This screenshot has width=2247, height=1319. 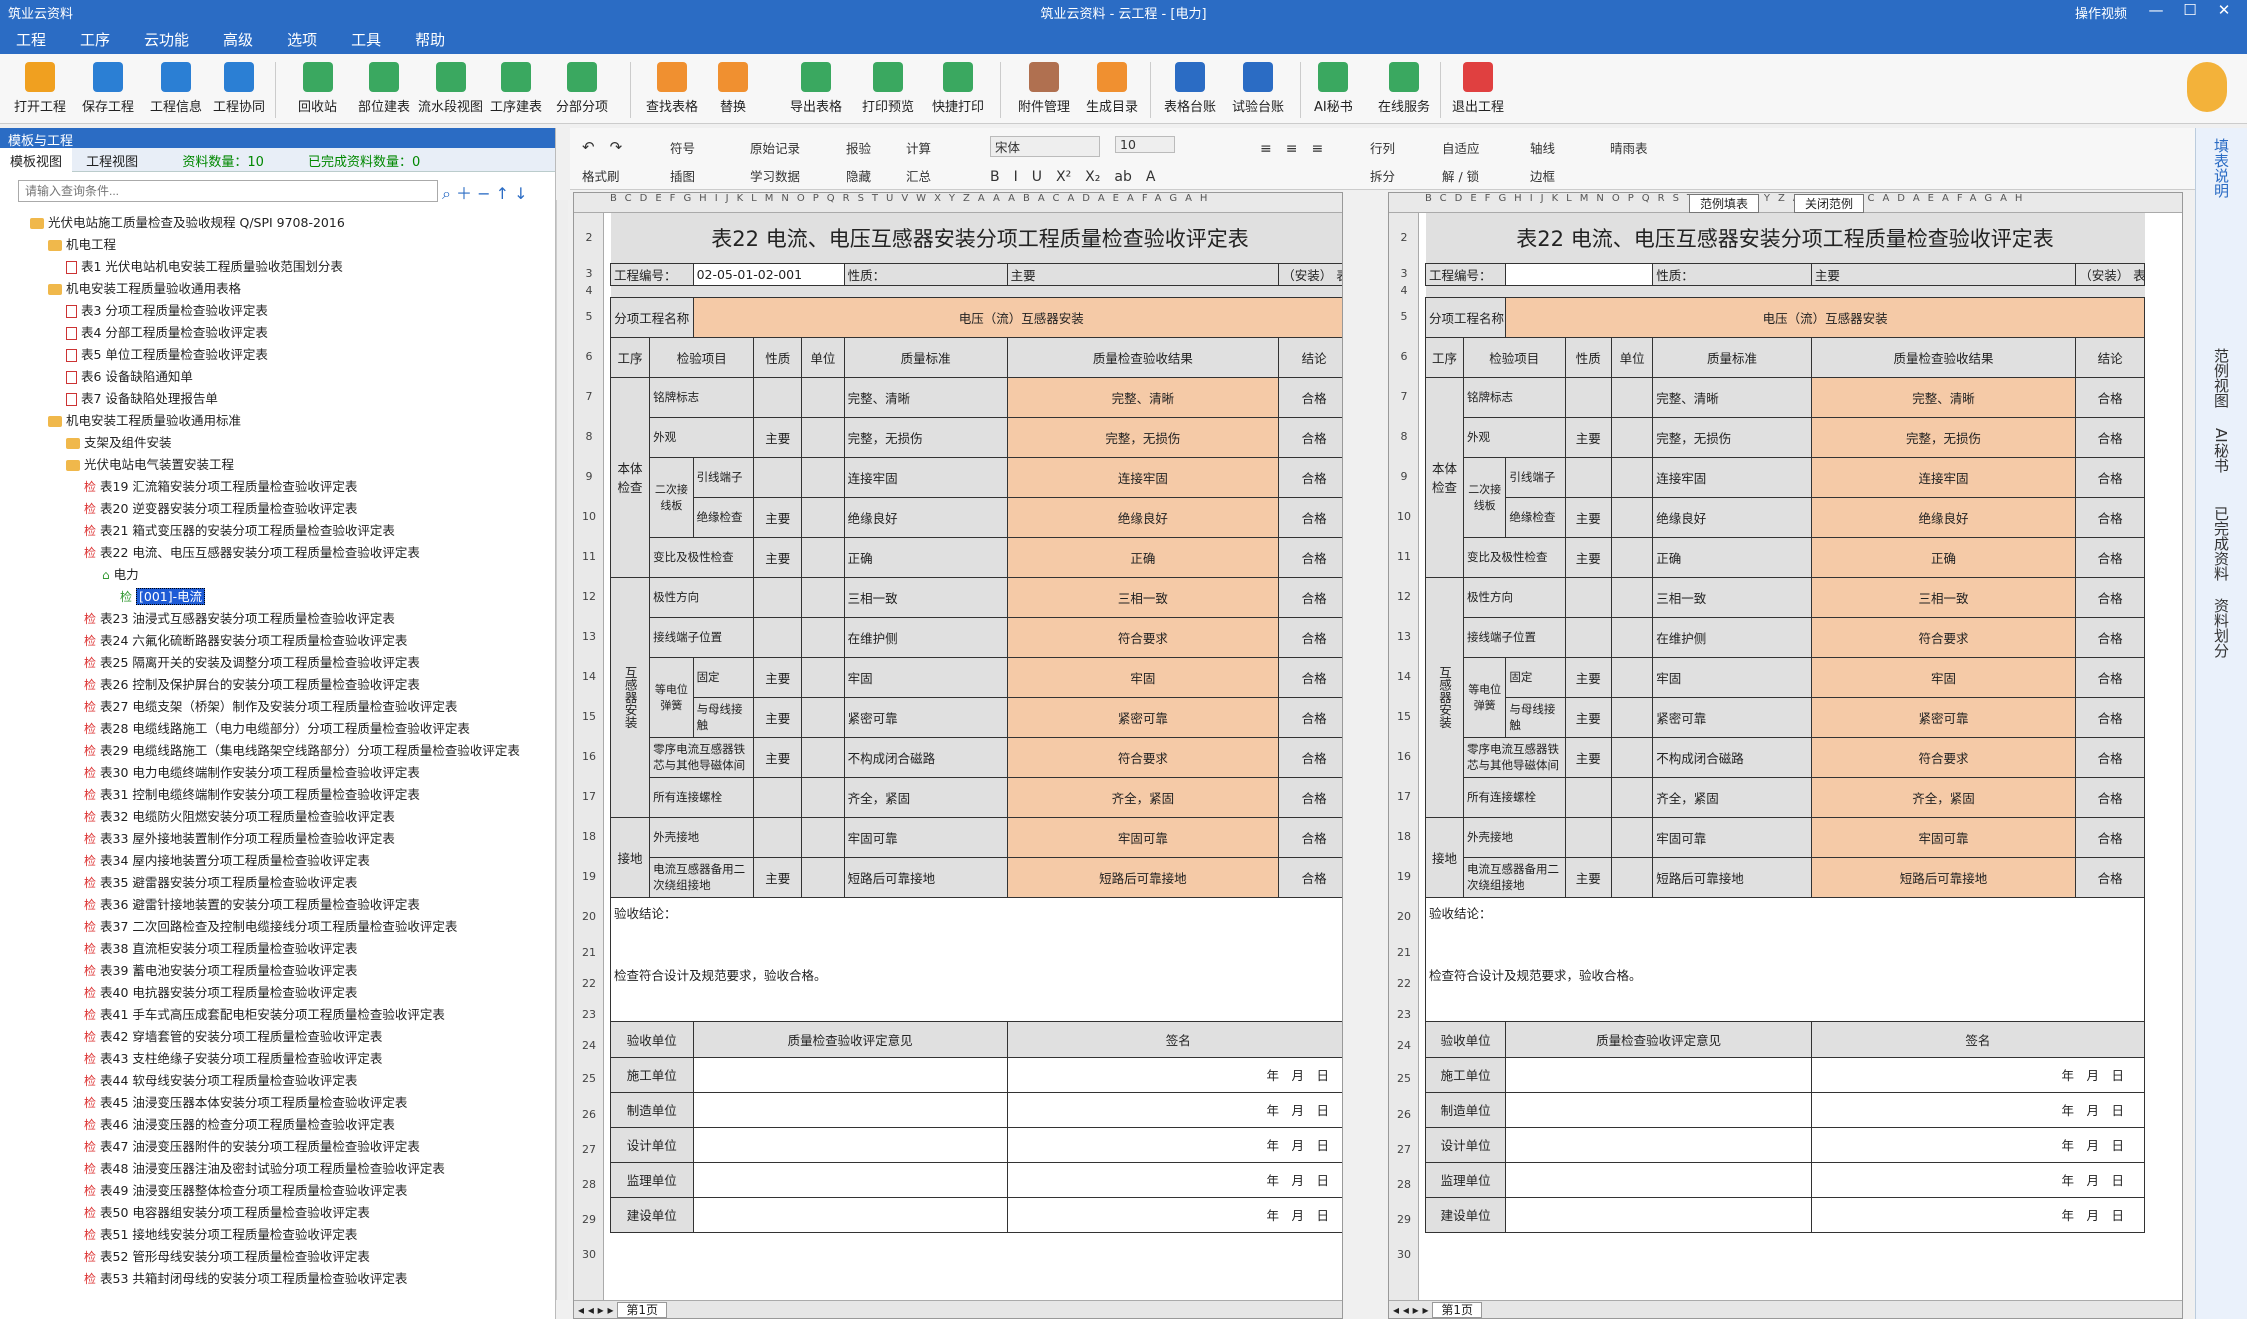 What do you see at coordinates (270, 795) in the screenshot?
I see `tree-item: 检表31 控制电缆终端制作安装分项工程质量检查验收评定表` at bounding box center [270, 795].